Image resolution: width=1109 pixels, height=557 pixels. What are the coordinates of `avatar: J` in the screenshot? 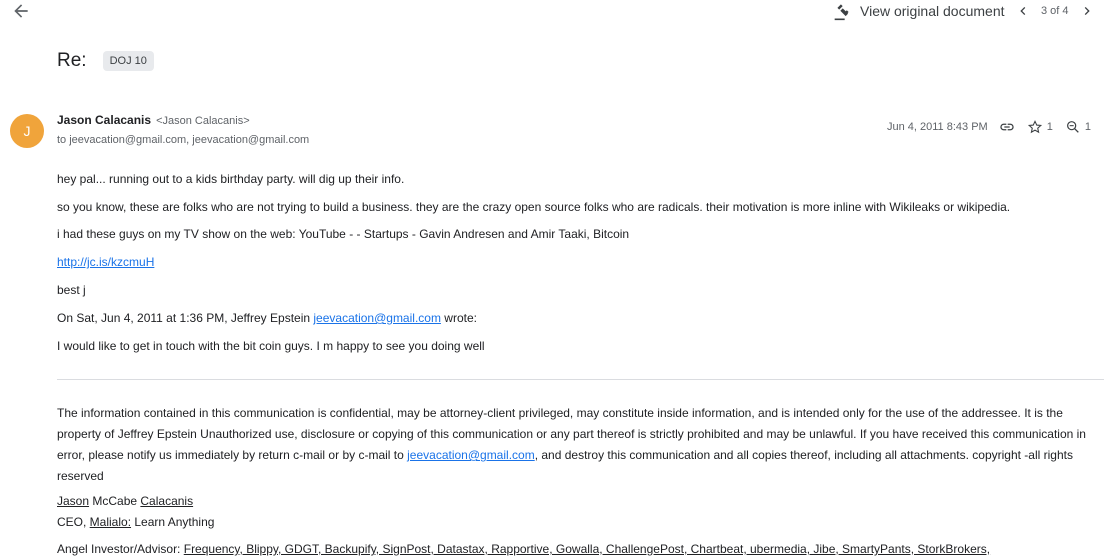 It's located at (27, 131).